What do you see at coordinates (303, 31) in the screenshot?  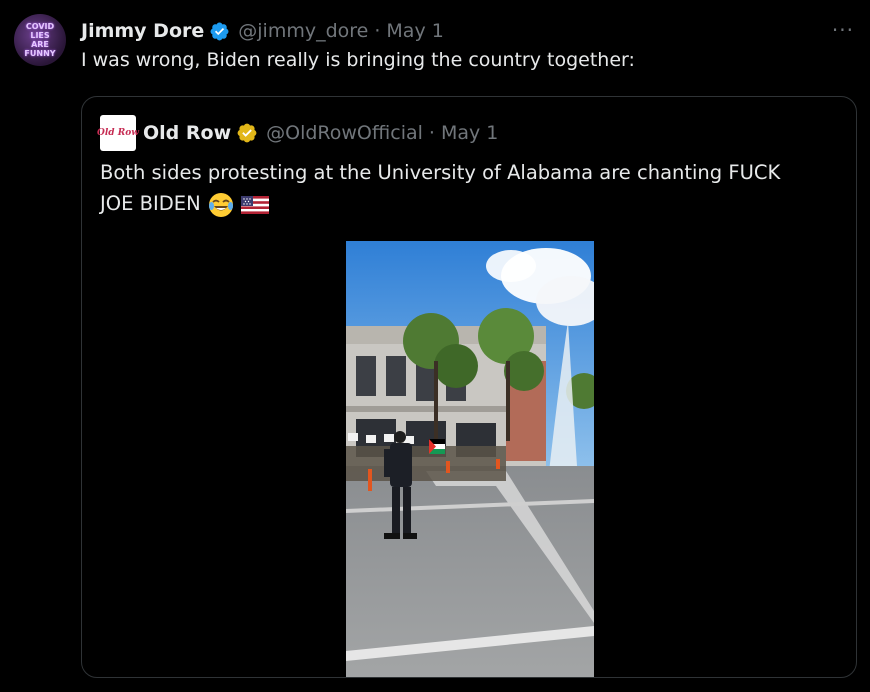 I see `author-handle: @jimmy_dore` at bounding box center [303, 31].